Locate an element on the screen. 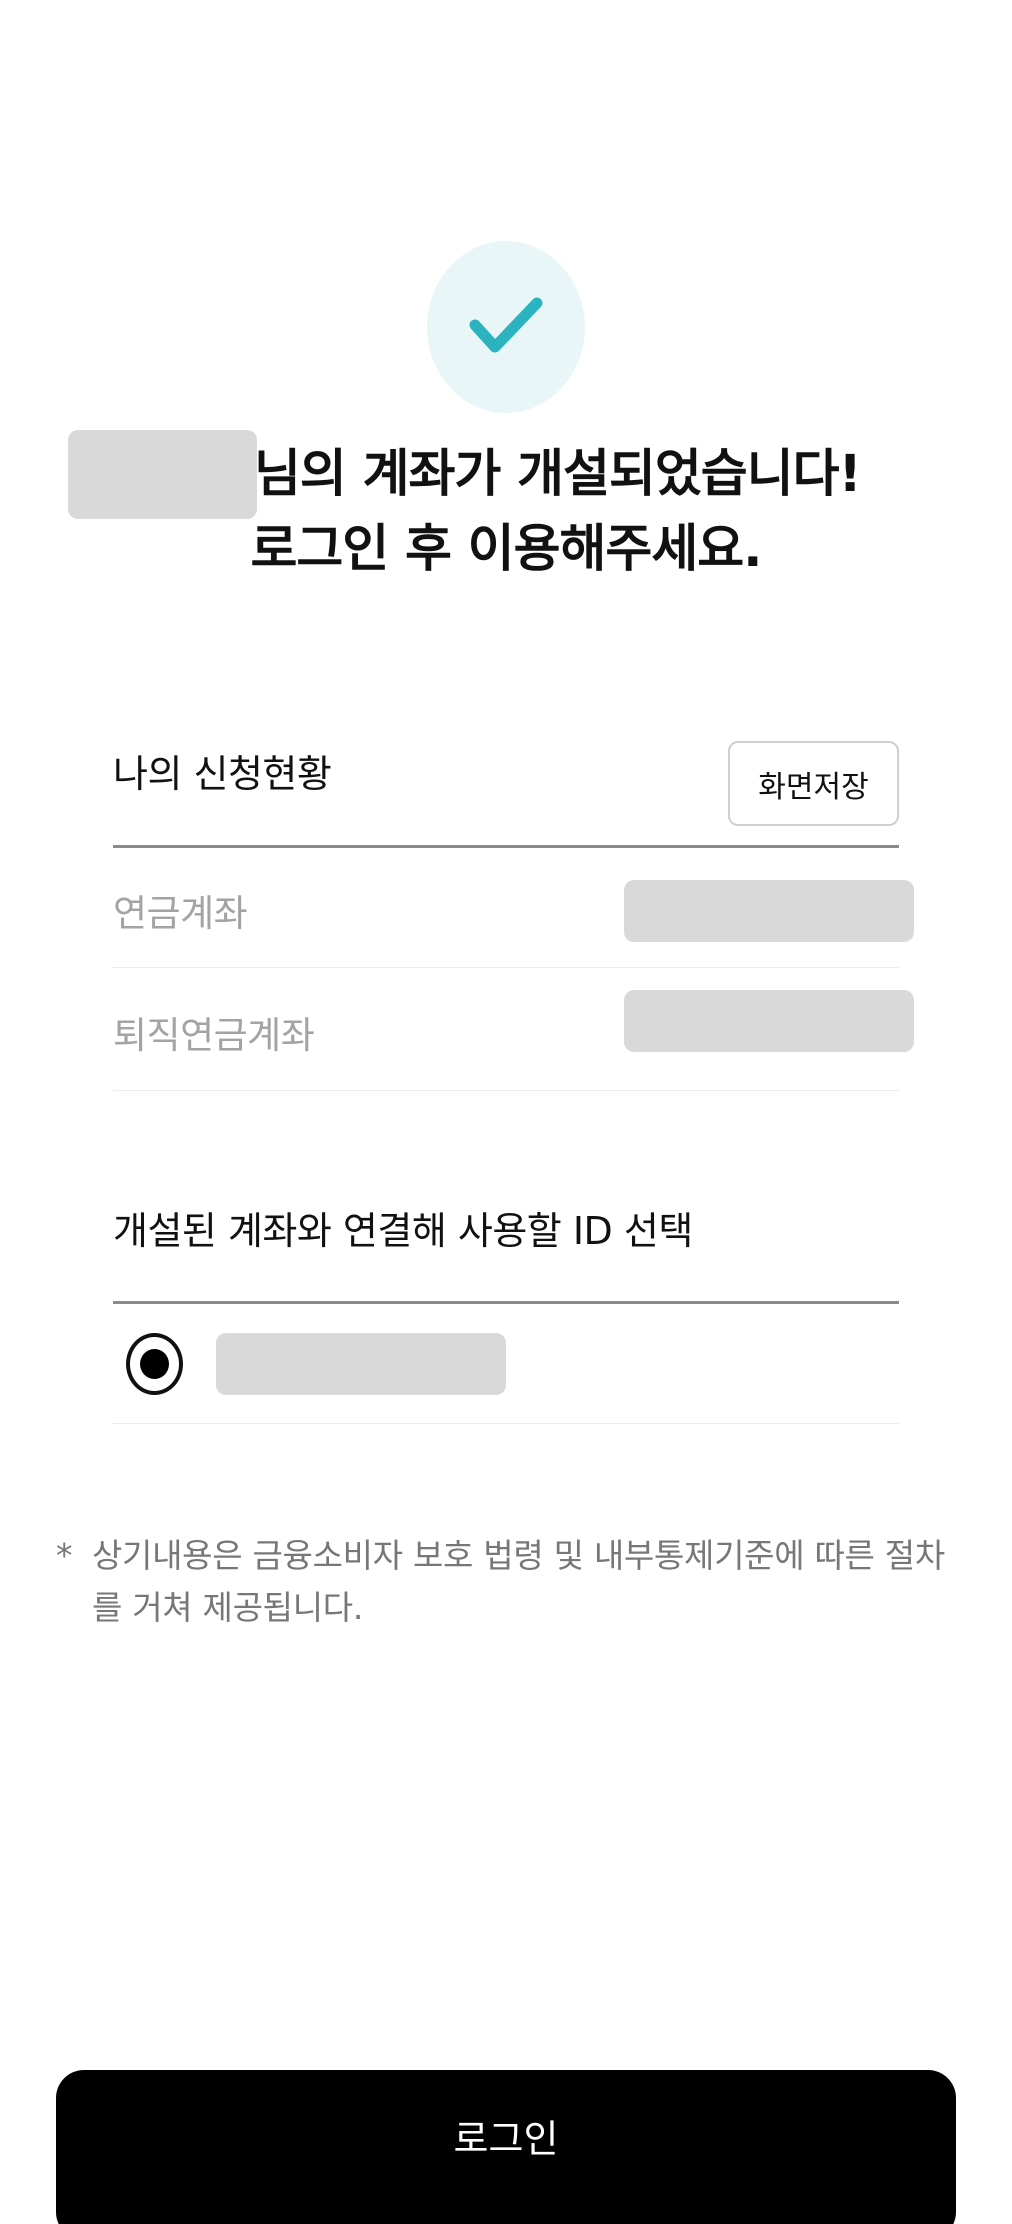 The width and height of the screenshot is (1012, 2224). id-select-title: 개설된 계좌와 연결해 사용할 ID 선택 is located at coordinates (403, 1231).